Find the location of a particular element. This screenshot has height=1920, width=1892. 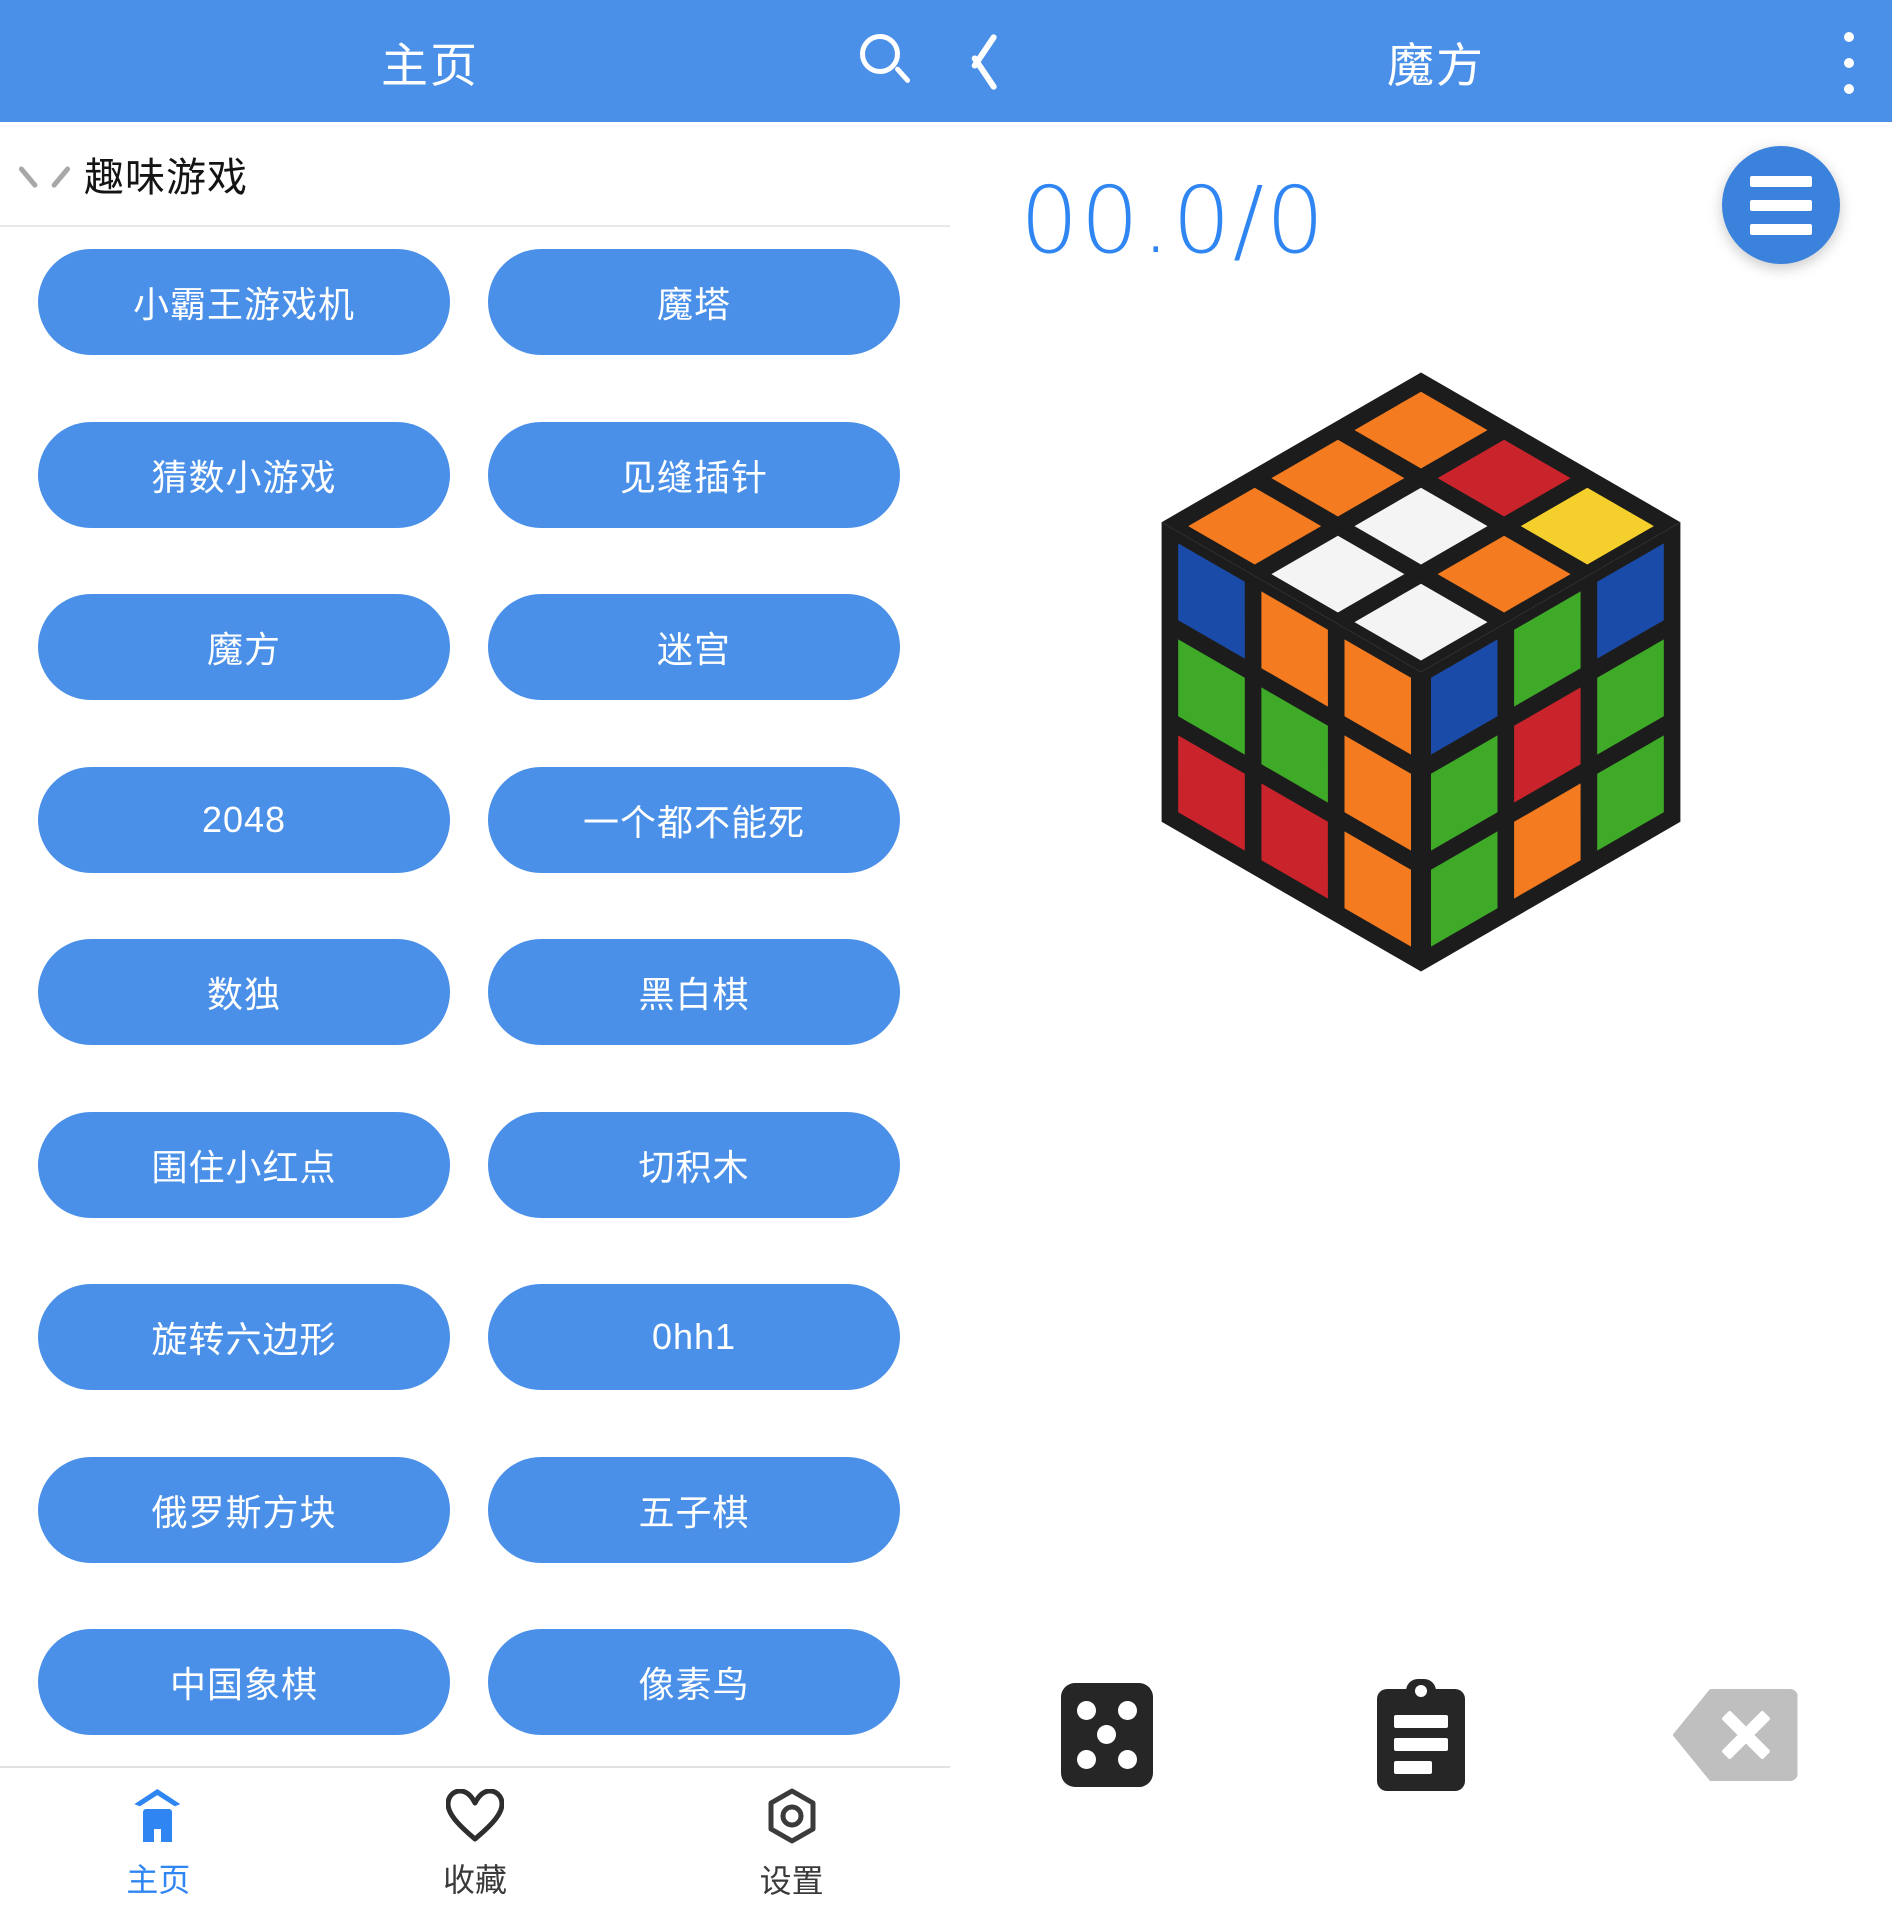

nav-label-favorites: 收藏 is located at coordinates (475, 1880).